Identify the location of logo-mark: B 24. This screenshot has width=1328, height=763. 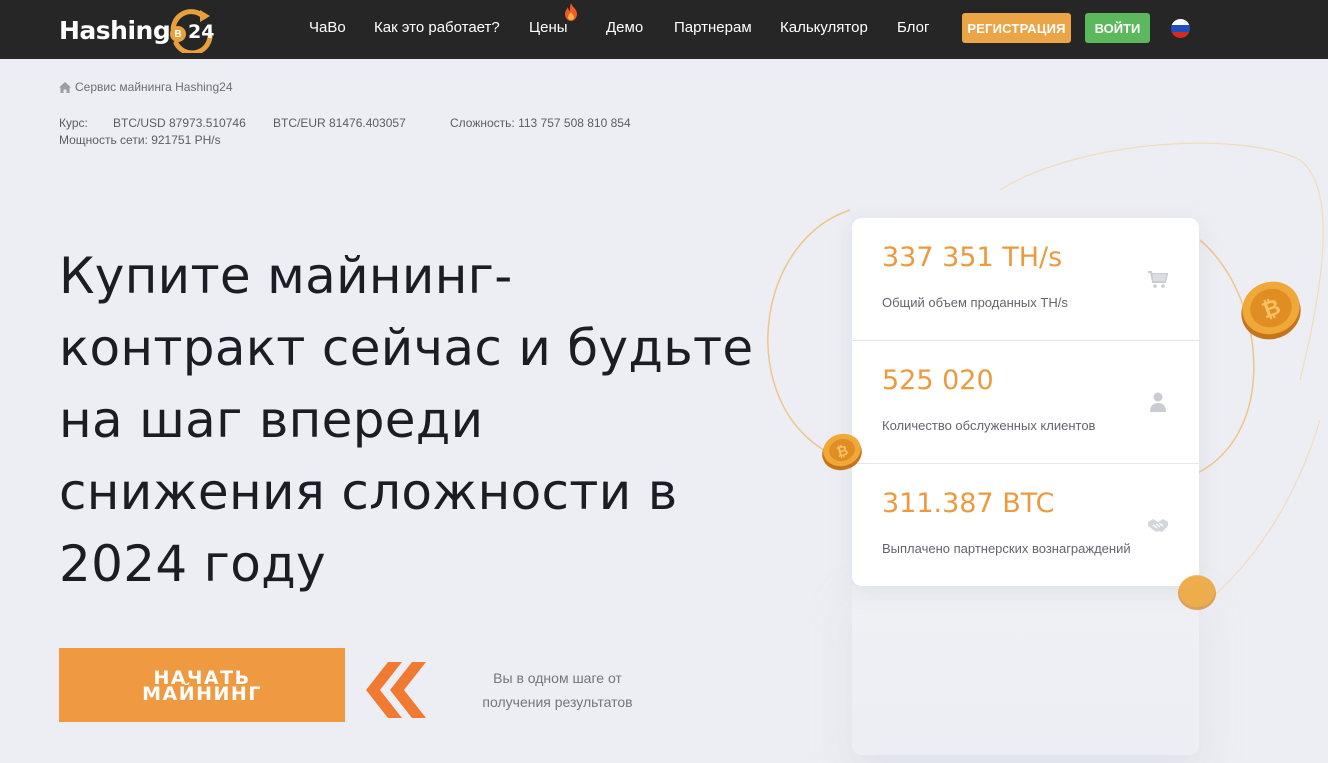
(192, 31).